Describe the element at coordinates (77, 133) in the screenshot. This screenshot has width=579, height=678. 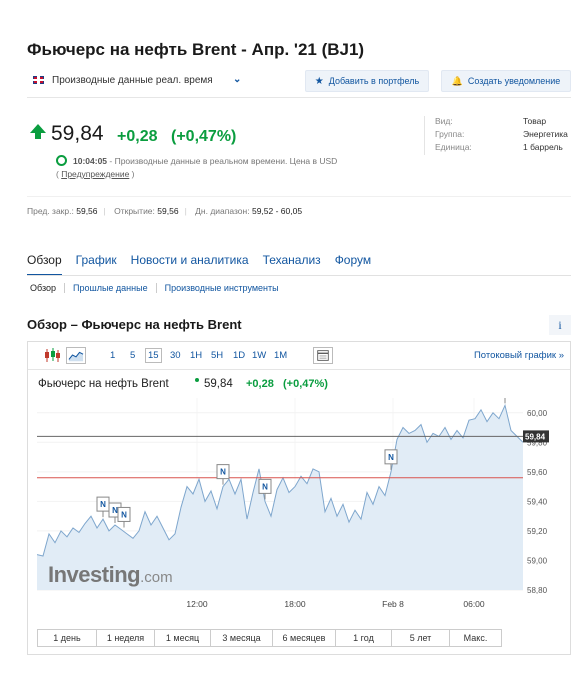
I see `last-price: 59,84` at that location.